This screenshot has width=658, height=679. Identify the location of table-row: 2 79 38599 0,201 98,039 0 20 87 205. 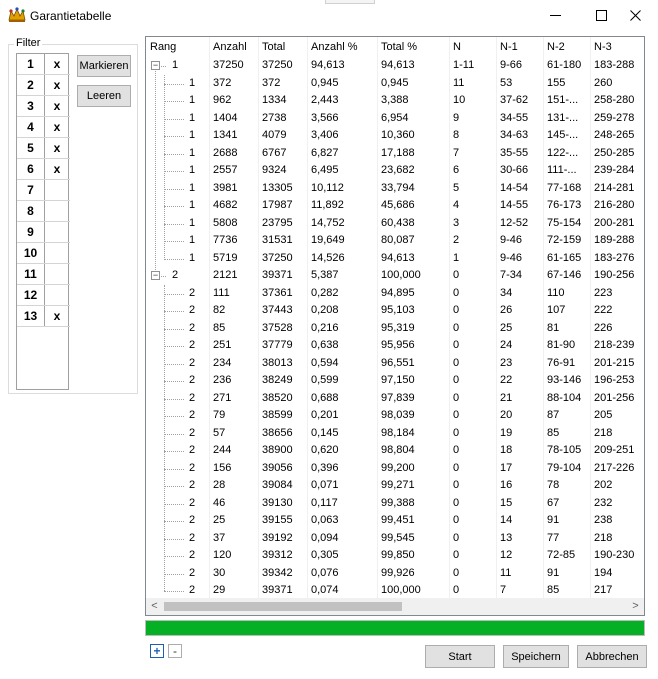
(395, 416).